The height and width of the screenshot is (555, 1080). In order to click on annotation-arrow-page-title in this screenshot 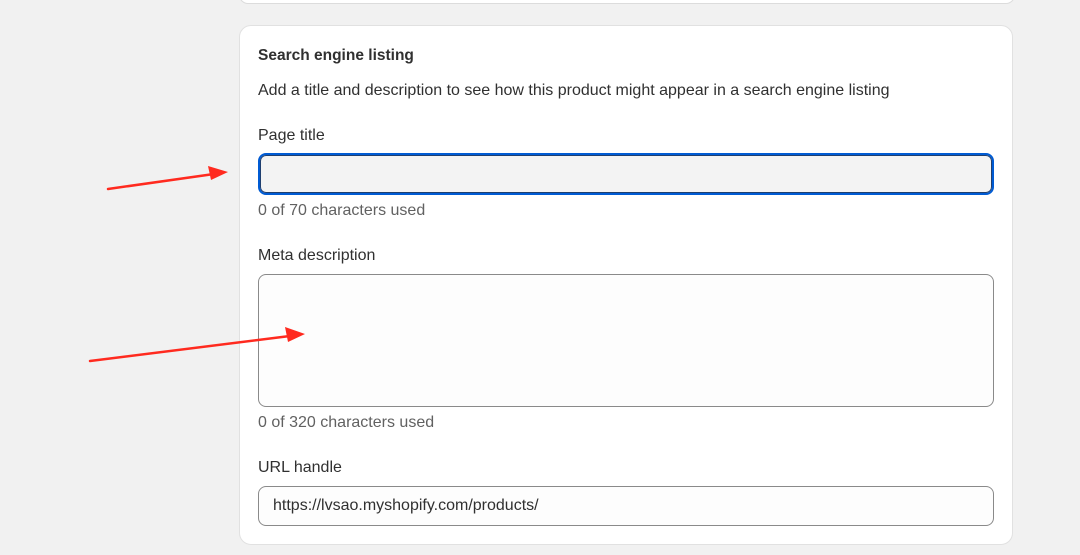, I will do `click(167, 178)`.